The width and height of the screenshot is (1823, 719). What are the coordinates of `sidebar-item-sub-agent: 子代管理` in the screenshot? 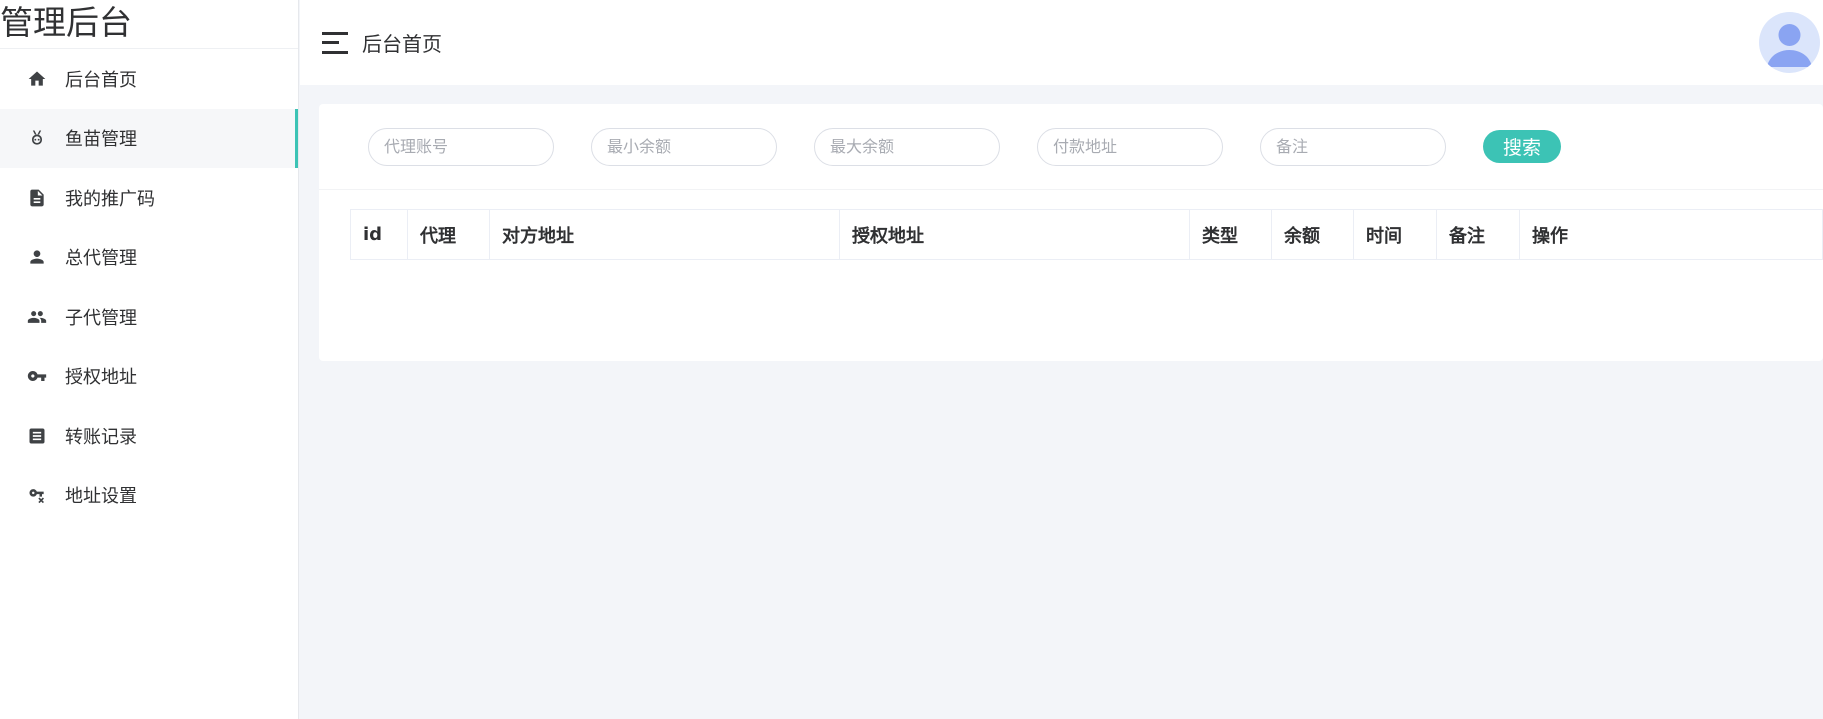 It's located at (149, 317).